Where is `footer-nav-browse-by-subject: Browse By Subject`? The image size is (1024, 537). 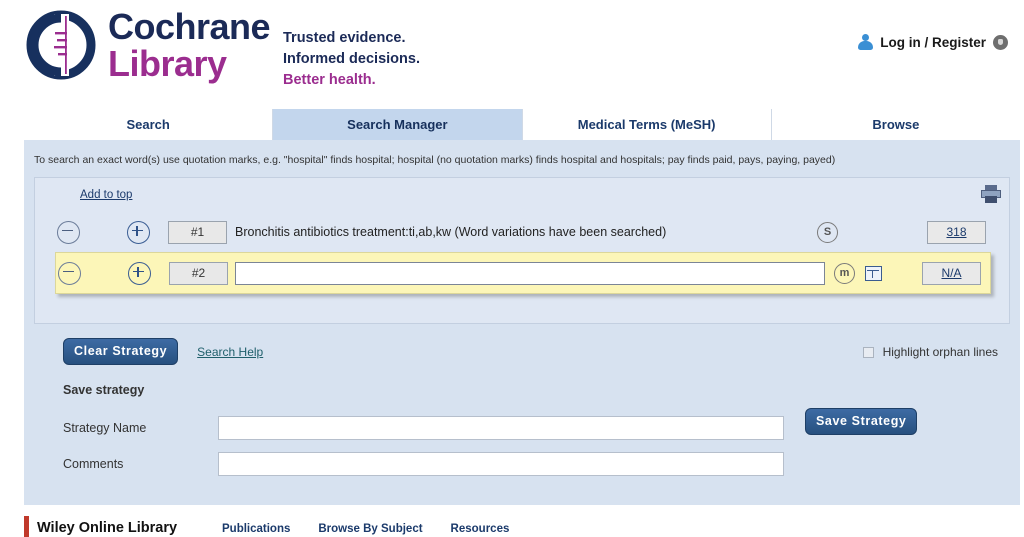
footer-nav-browse-by-subject: Browse By Subject is located at coordinates (370, 529).